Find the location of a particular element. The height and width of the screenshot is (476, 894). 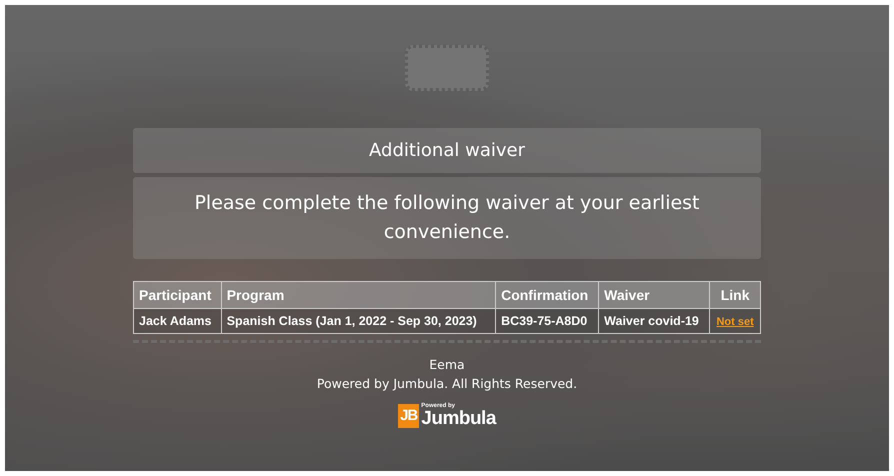

table-cell: Jack Adams is located at coordinates (178, 321).